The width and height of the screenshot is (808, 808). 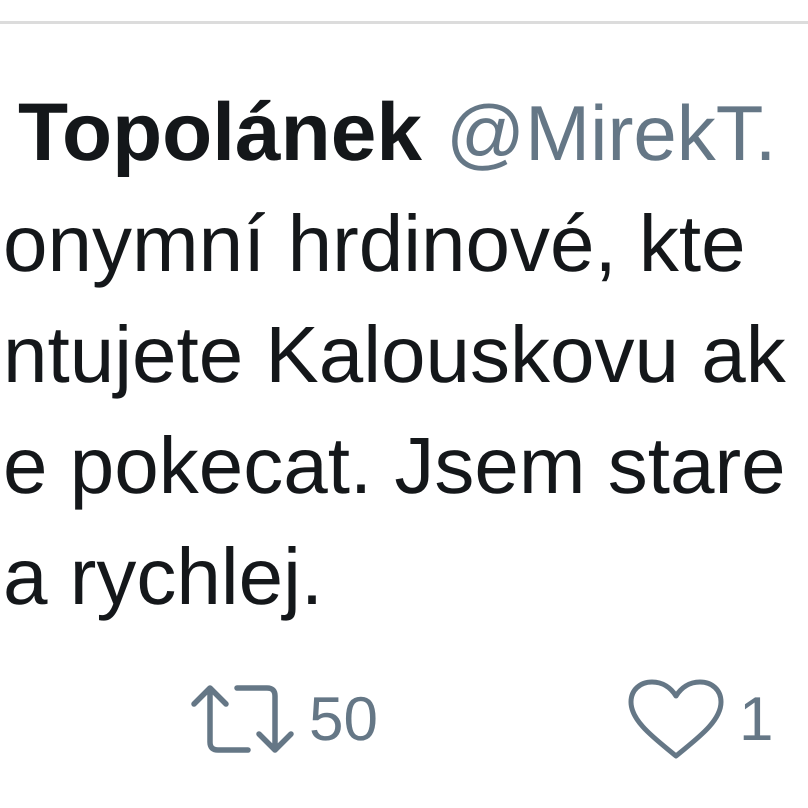 I want to click on retweet-icon, so click(x=242, y=719).